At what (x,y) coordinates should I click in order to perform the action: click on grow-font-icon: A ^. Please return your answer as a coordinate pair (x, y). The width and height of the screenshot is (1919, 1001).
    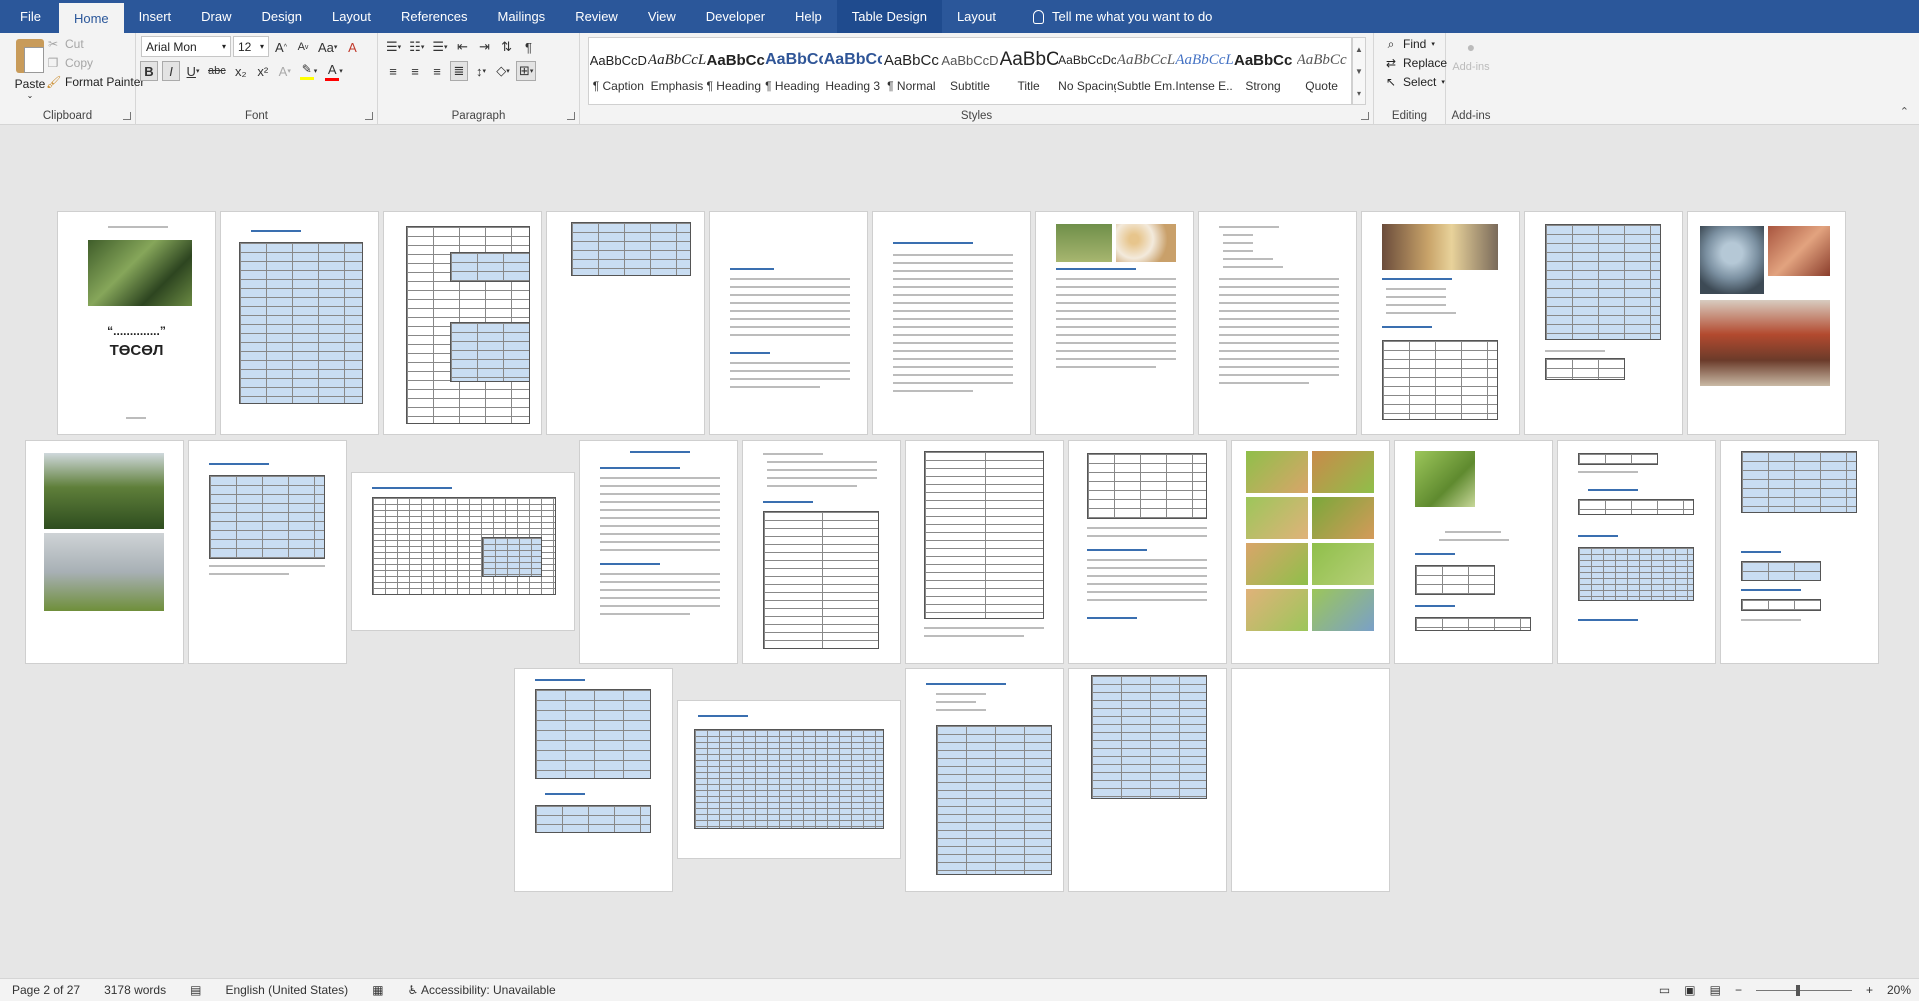
    Looking at the image, I should click on (281, 47).